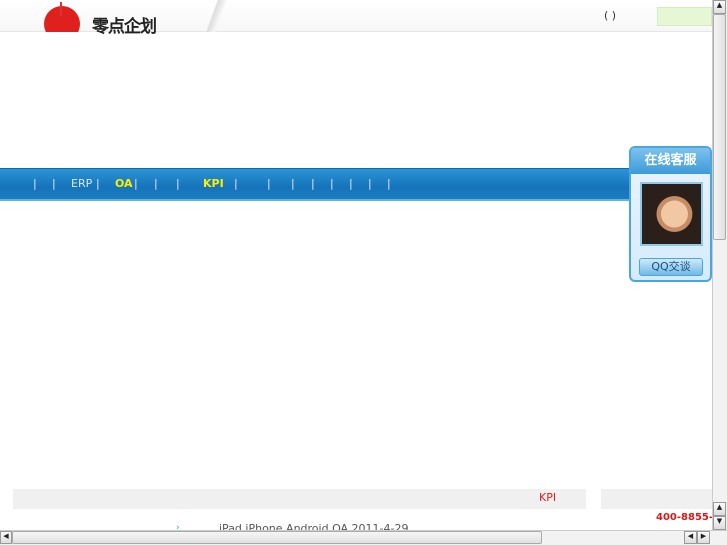  I want to click on online-service-panel: 在线客服 QQ交谈, so click(670, 214).